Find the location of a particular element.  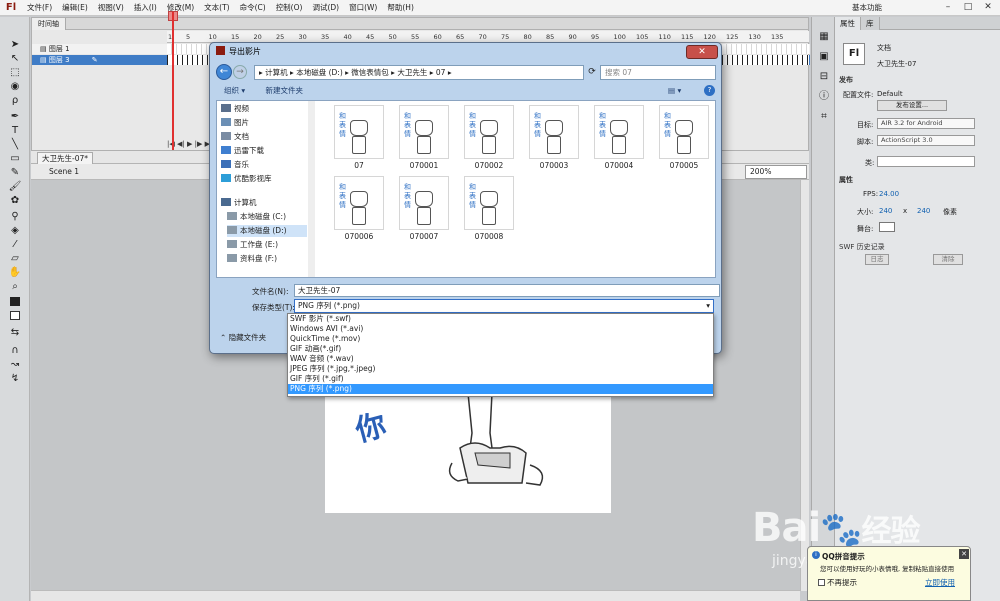

transform-icon: ⌗ is located at coordinates (824, 117).